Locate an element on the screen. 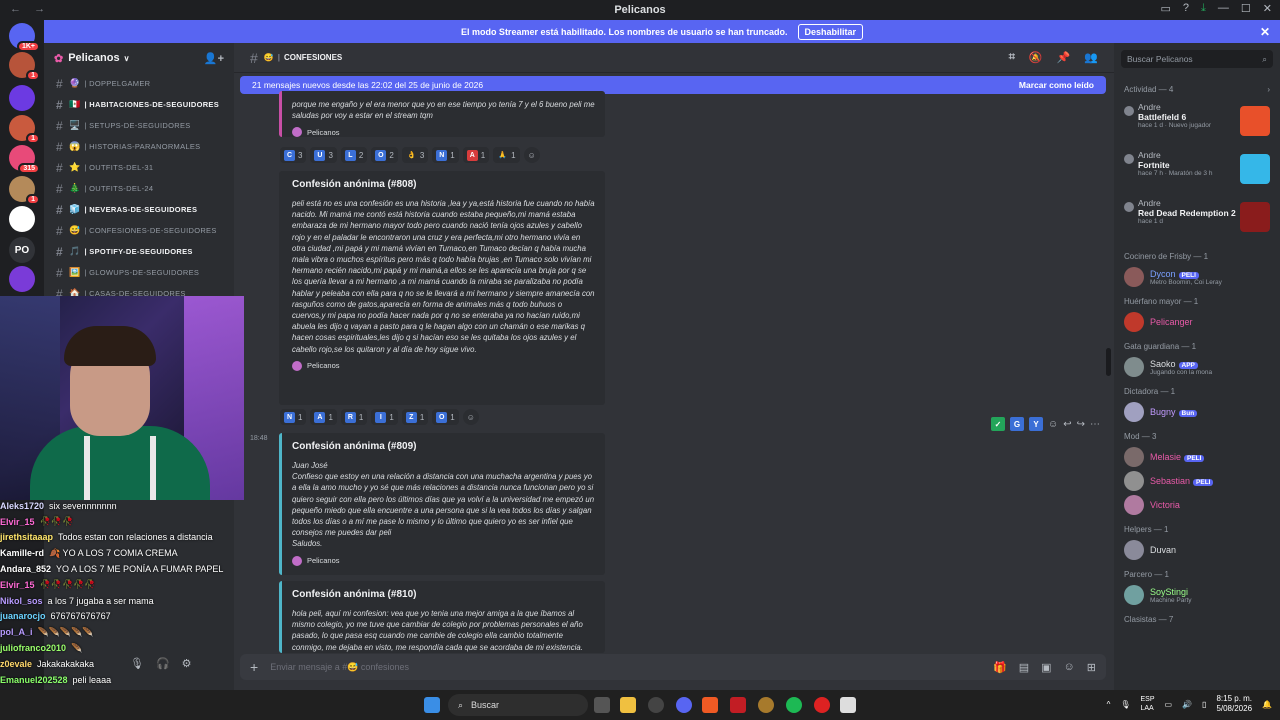  reaction: O2 is located at coordinates (384, 155).